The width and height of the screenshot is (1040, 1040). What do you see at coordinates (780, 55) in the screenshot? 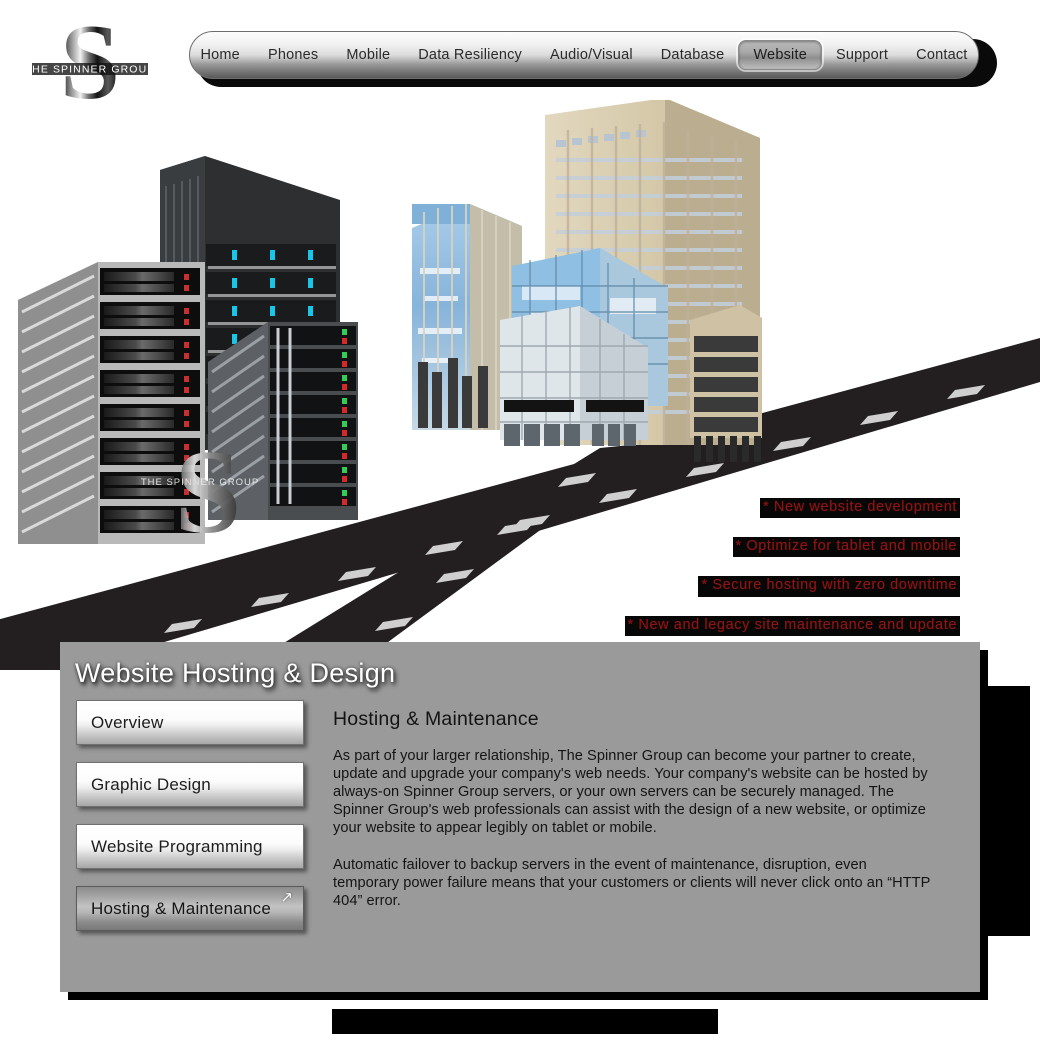
I see `nav-item-website: Website` at bounding box center [780, 55].